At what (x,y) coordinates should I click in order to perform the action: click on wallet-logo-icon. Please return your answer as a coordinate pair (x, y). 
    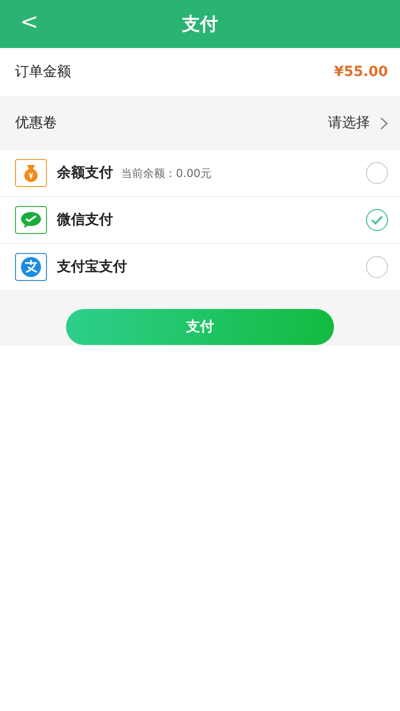
    Looking at the image, I should click on (31, 267).